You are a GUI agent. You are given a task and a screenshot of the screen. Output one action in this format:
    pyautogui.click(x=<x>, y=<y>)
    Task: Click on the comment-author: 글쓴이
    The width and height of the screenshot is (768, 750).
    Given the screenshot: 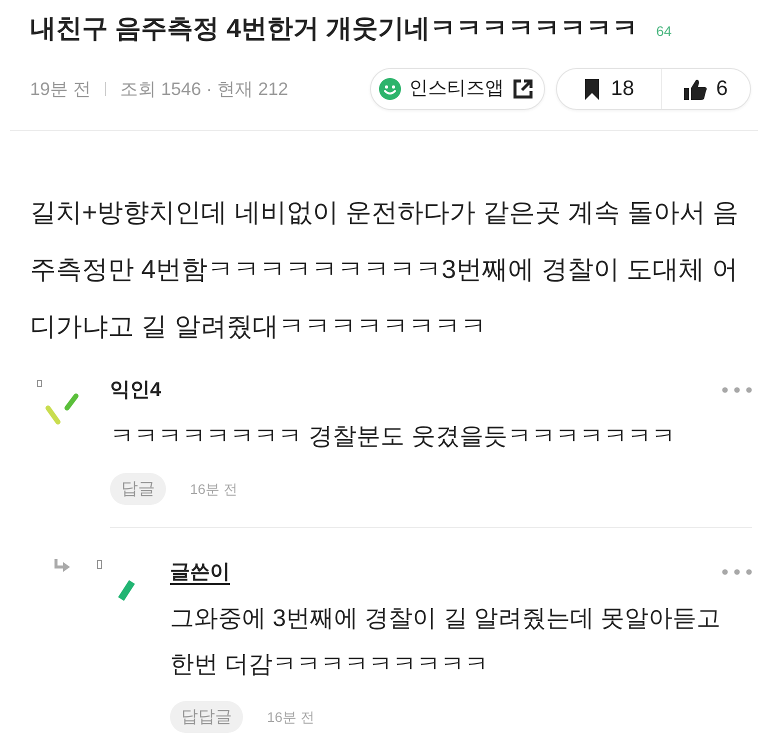 What is the action you would take?
    pyautogui.click(x=200, y=572)
    